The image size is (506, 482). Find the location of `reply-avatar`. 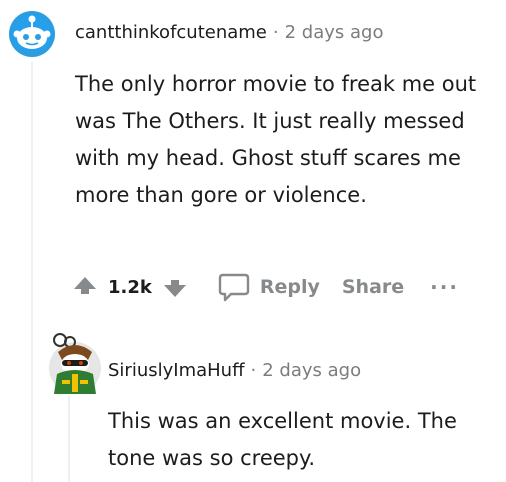

reply-avatar is located at coordinates (75, 363).